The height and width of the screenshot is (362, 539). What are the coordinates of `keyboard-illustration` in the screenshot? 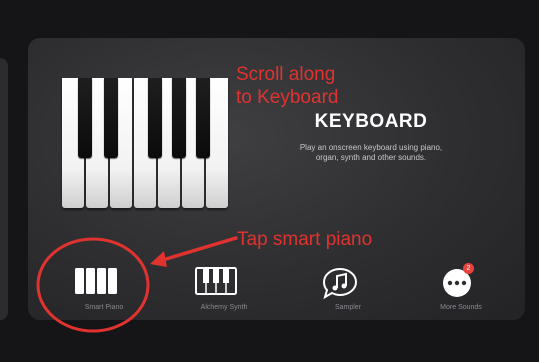 It's located at (146, 145).